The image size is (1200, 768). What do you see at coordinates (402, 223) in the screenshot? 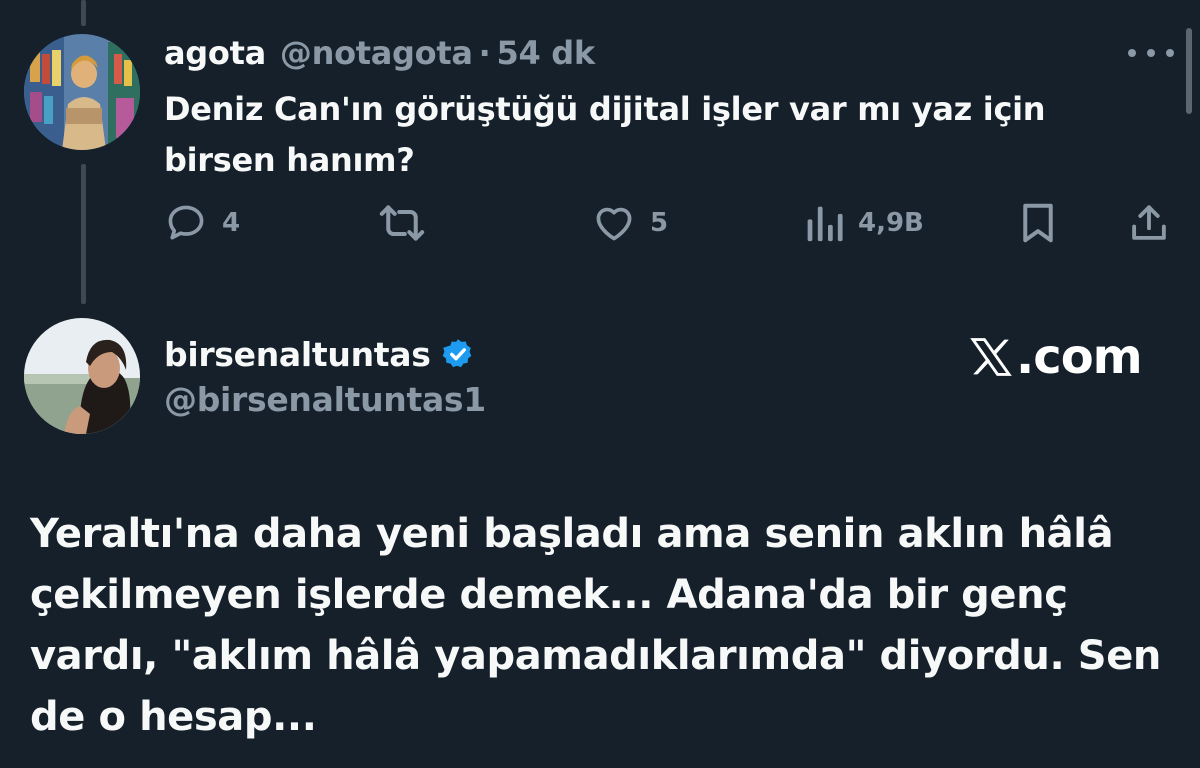
I see `retweet-icon` at bounding box center [402, 223].